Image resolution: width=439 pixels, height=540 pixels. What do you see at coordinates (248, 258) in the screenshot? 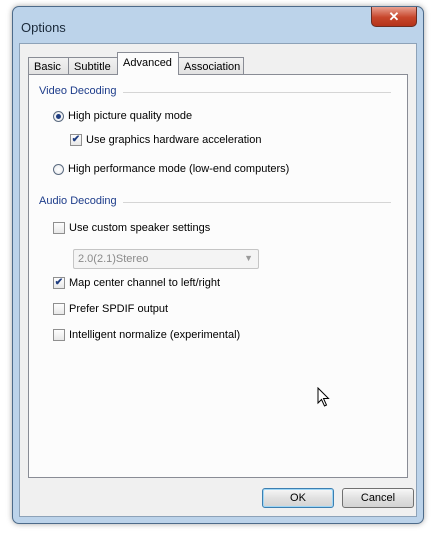
I see `chevron-down-icon: ▼` at bounding box center [248, 258].